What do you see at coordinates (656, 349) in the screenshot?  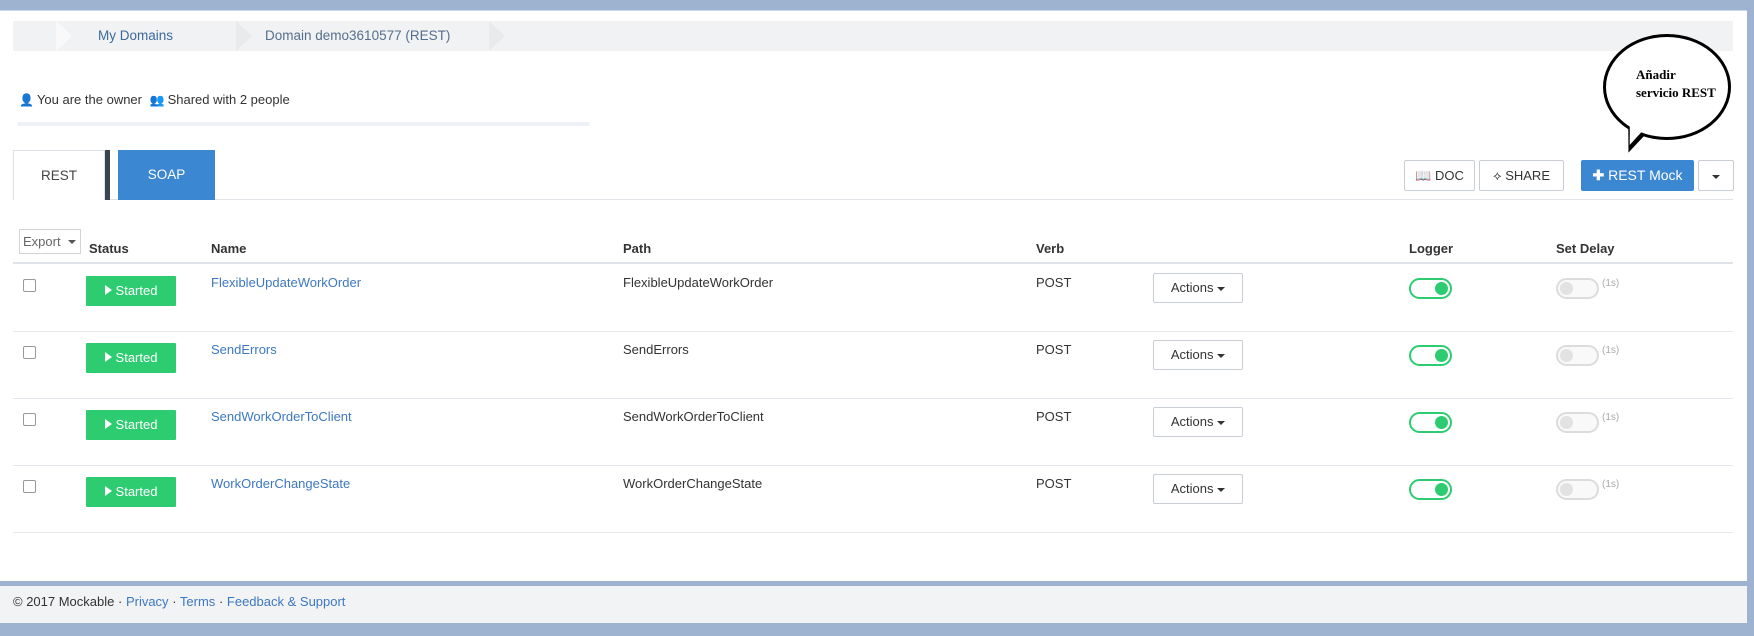 I see `service-path: SendErrors` at bounding box center [656, 349].